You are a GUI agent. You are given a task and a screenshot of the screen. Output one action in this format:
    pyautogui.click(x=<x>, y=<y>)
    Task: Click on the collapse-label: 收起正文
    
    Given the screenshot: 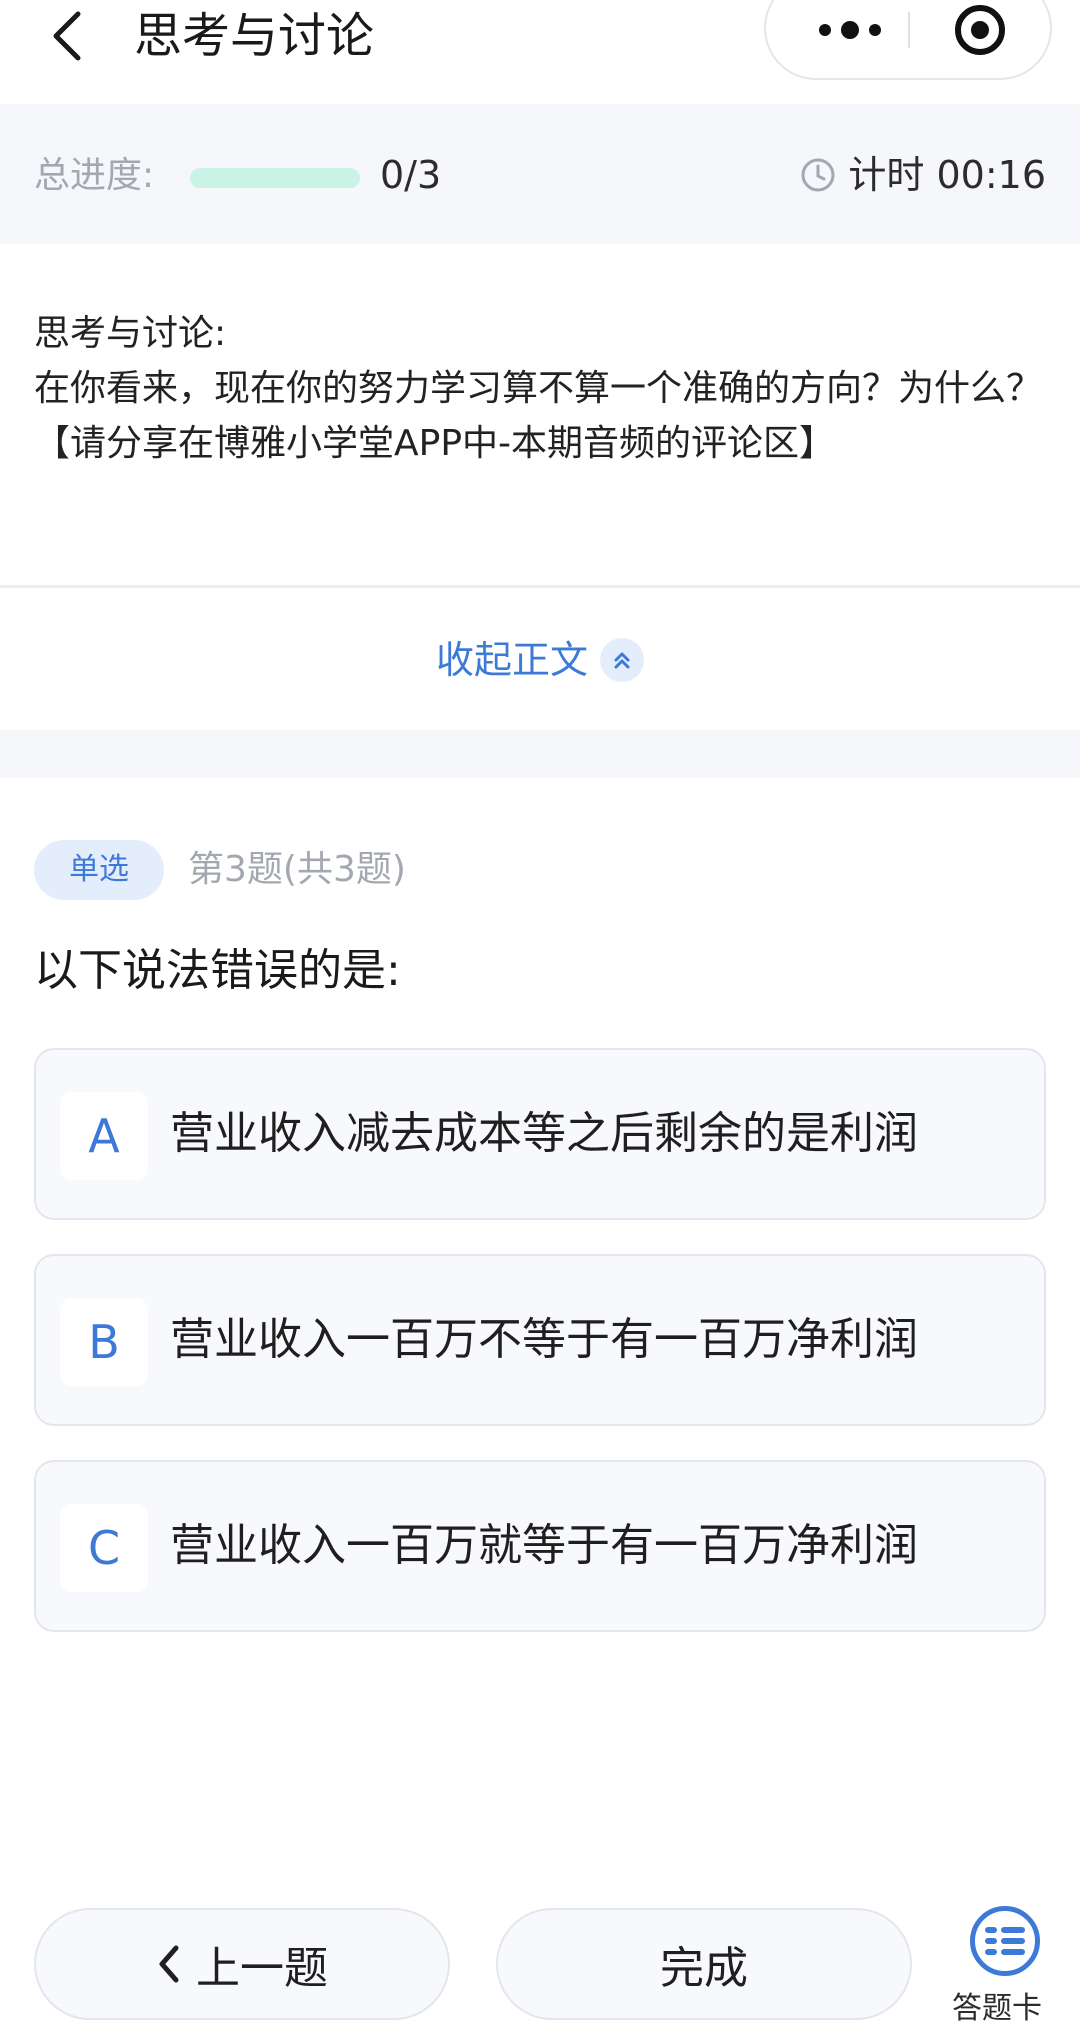 What is the action you would take?
    pyautogui.click(x=511, y=660)
    